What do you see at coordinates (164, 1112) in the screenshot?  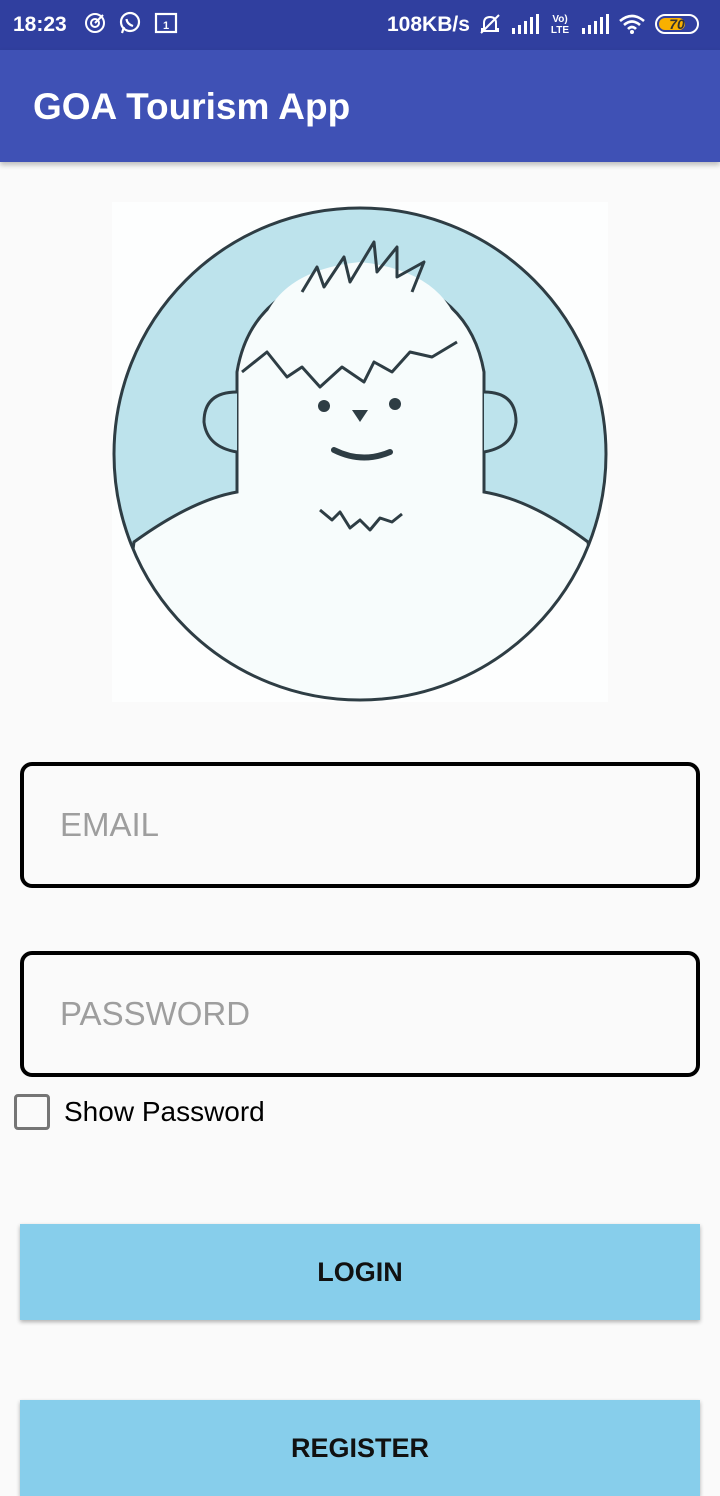 I see `show-password-label: Show Password` at bounding box center [164, 1112].